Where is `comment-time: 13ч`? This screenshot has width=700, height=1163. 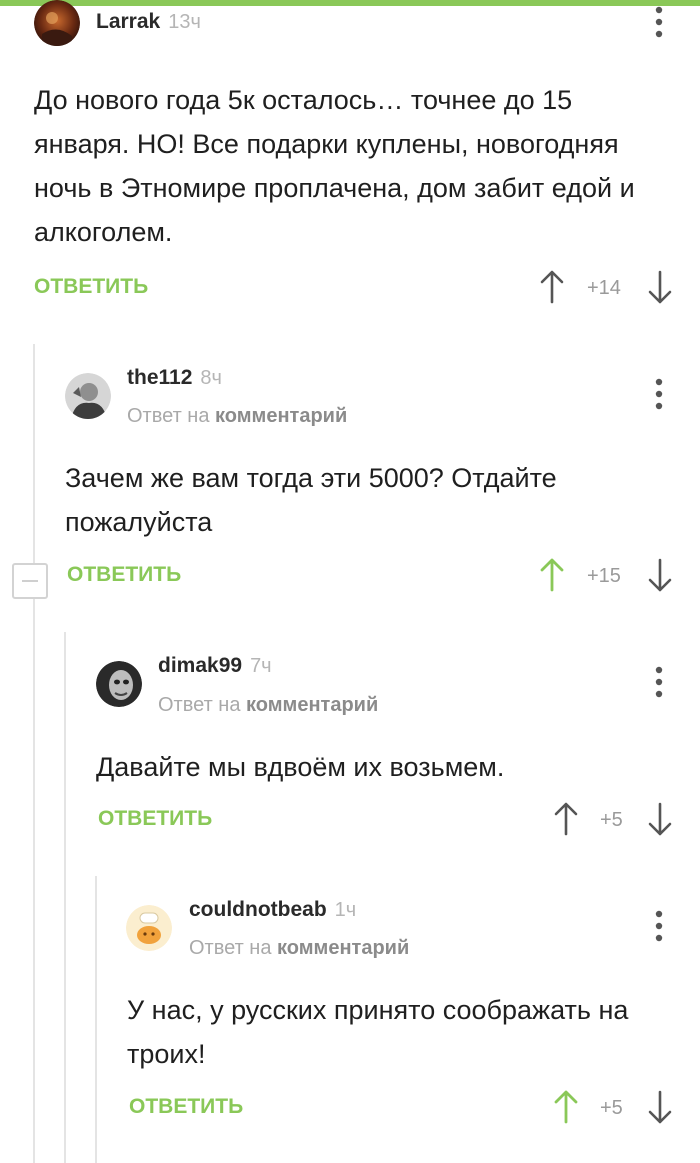 comment-time: 13ч is located at coordinates (184, 22).